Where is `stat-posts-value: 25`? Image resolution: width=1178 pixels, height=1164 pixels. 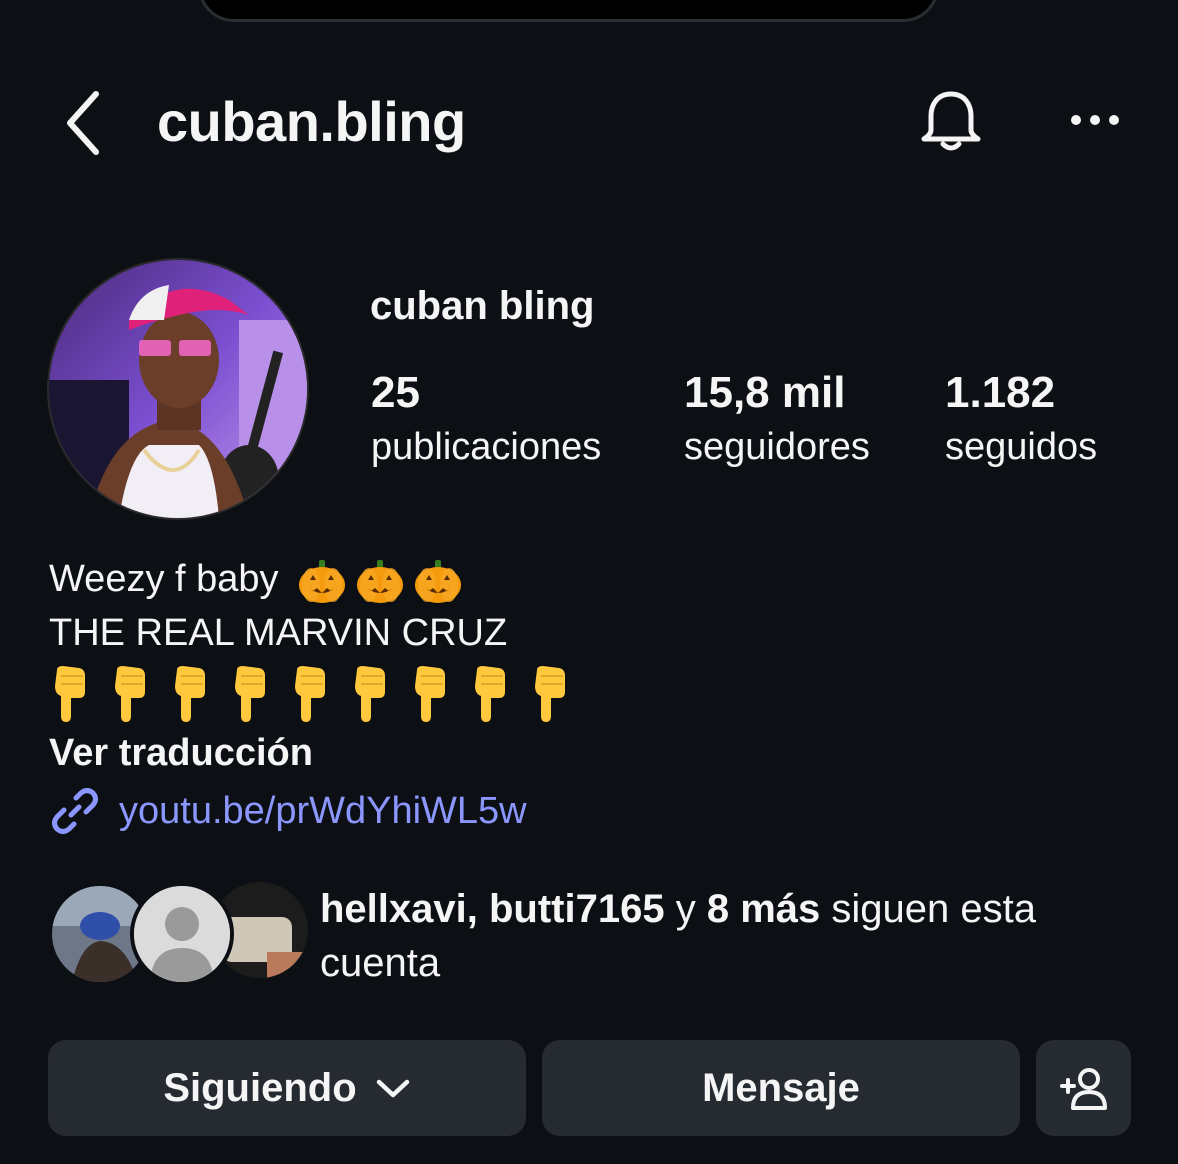
stat-posts-value: 25 is located at coordinates (395, 392).